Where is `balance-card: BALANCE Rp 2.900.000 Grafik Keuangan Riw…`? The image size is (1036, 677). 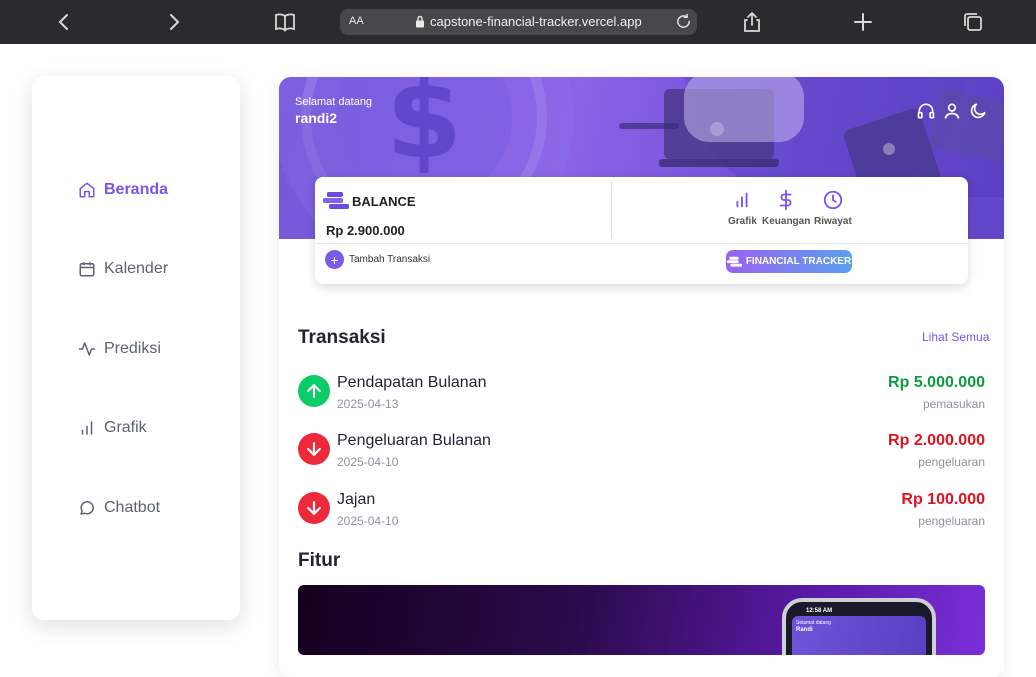
balance-card: BALANCE Rp 2.900.000 Grafik Keuangan Riw… is located at coordinates (641, 230).